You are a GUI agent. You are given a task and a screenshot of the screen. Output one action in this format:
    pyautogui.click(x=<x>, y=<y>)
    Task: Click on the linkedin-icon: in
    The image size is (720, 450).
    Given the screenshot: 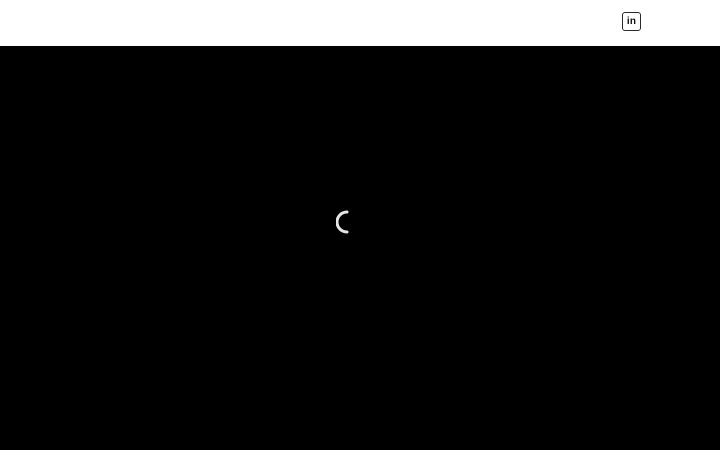 What is the action you would take?
    pyautogui.click(x=631, y=21)
    